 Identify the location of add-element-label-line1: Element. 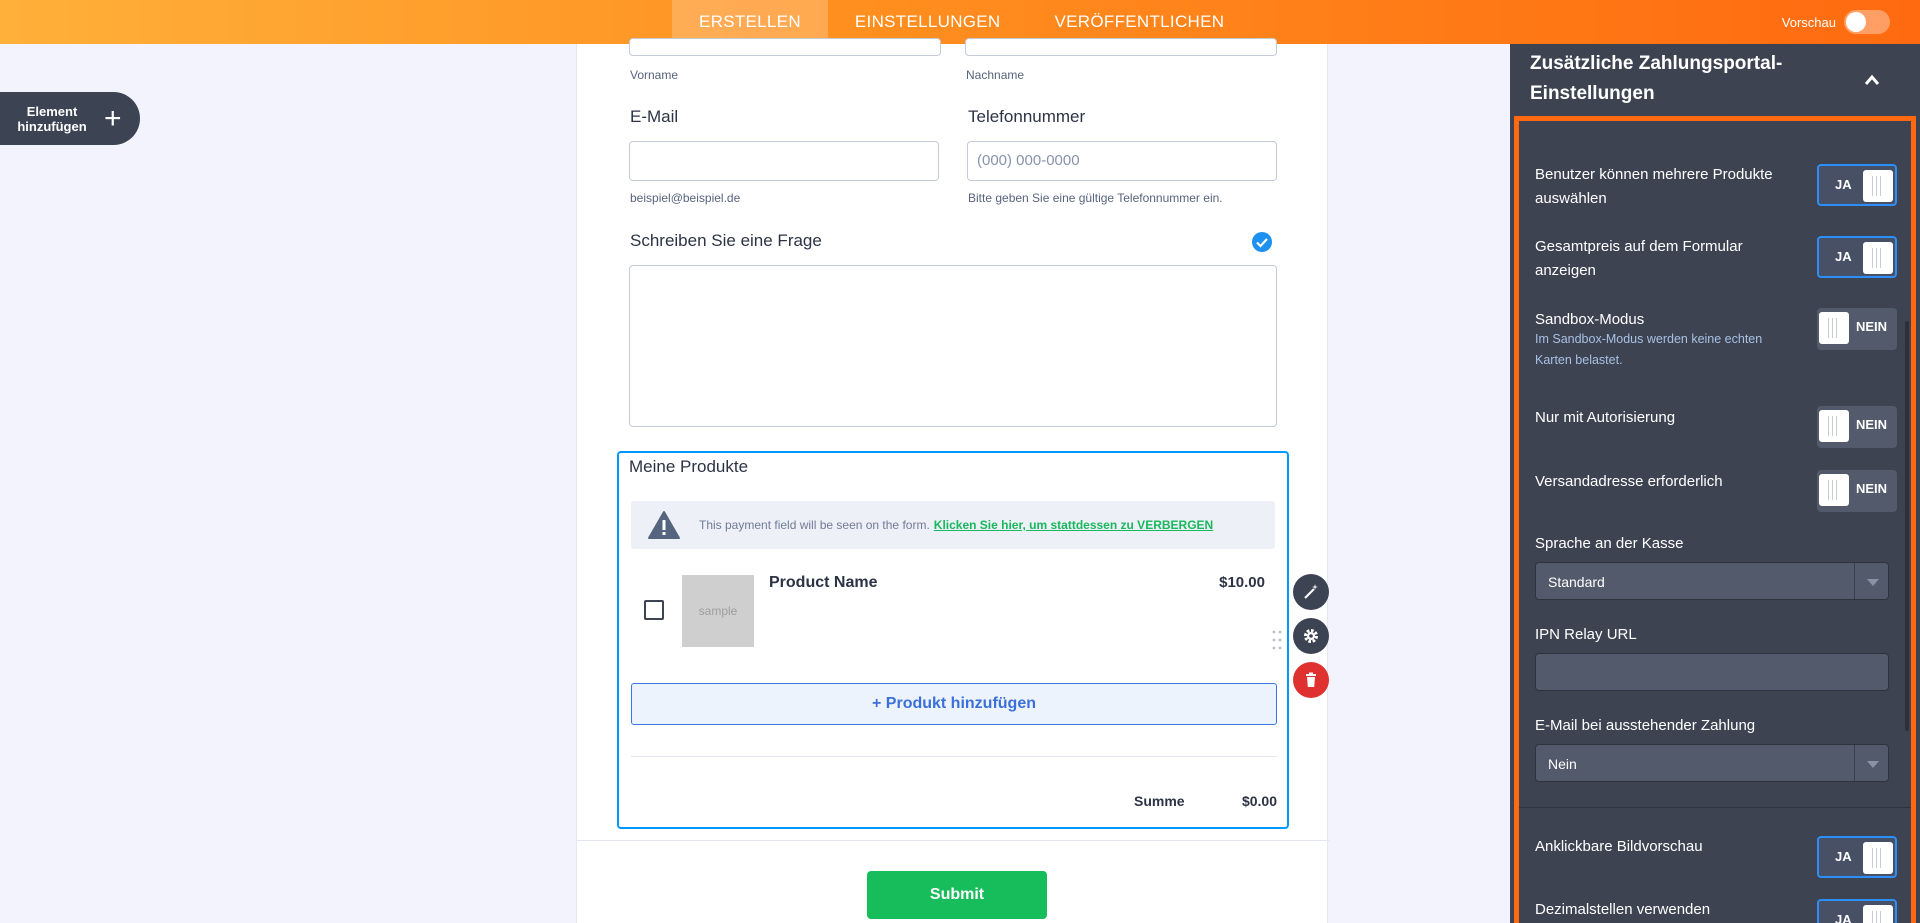
(52, 111).